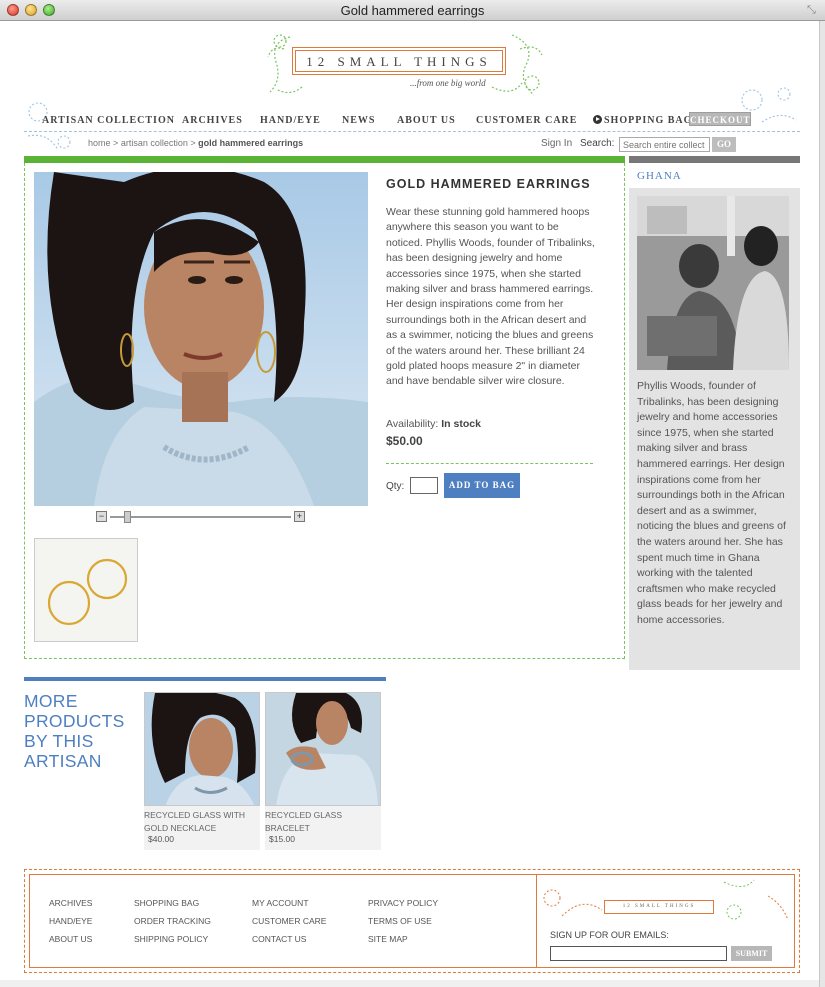  What do you see at coordinates (403, 903) in the screenshot?
I see `footer-link-privacy-policy: PRIVACY POLICY` at bounding box center [403, 903].